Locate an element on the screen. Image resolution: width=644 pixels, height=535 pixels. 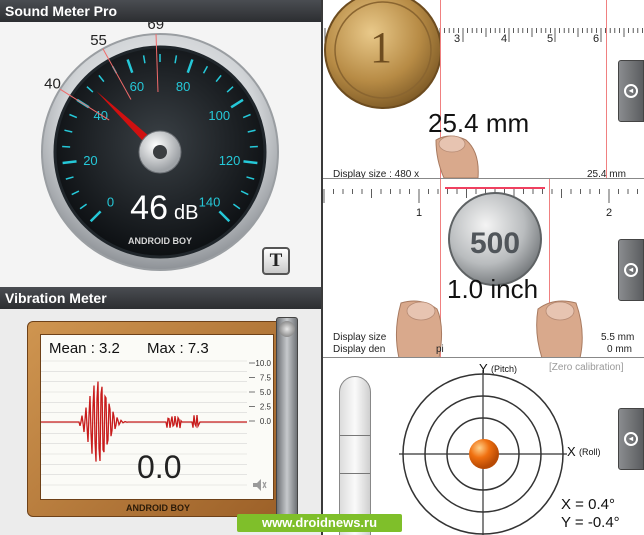
back-icon-mid: ◂ is located at coordinates (631, 270).